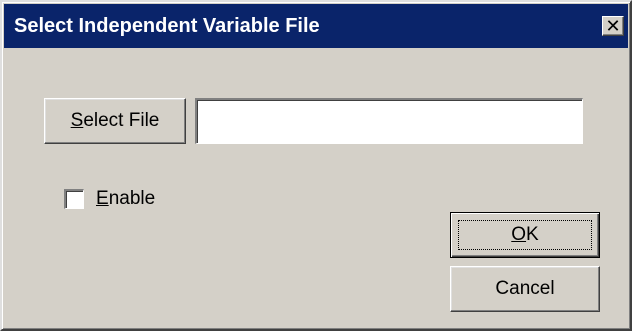 The image size is (632, 331). I want to click on file-path-input, so click(389, 121).